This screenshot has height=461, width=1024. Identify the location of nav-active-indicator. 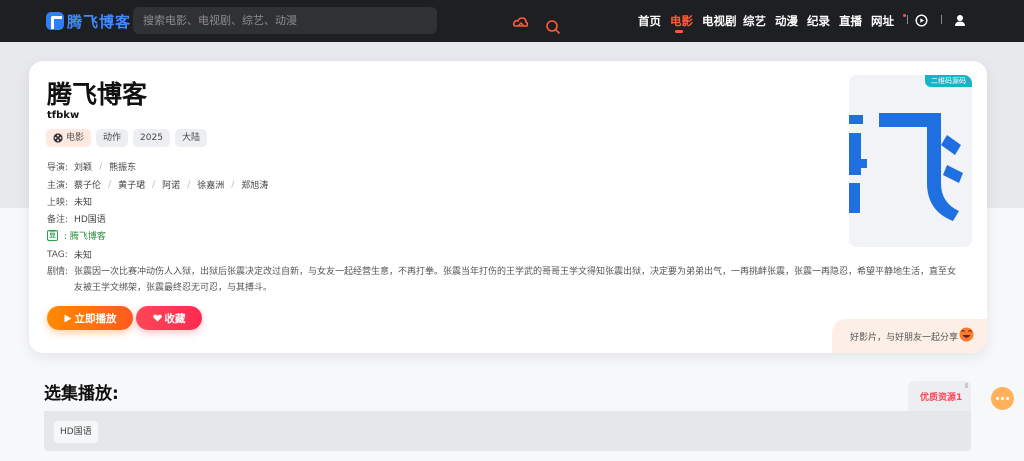
(679, 31).